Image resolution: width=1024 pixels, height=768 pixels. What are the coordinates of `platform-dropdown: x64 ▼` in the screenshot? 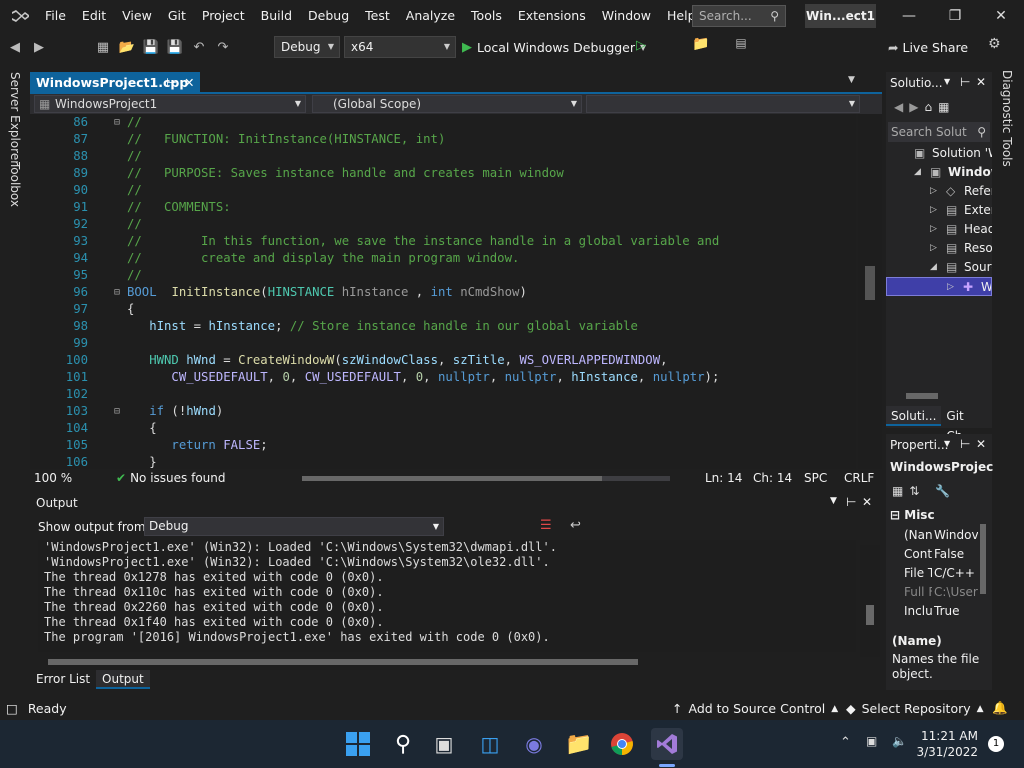 It's located at (400, 47).